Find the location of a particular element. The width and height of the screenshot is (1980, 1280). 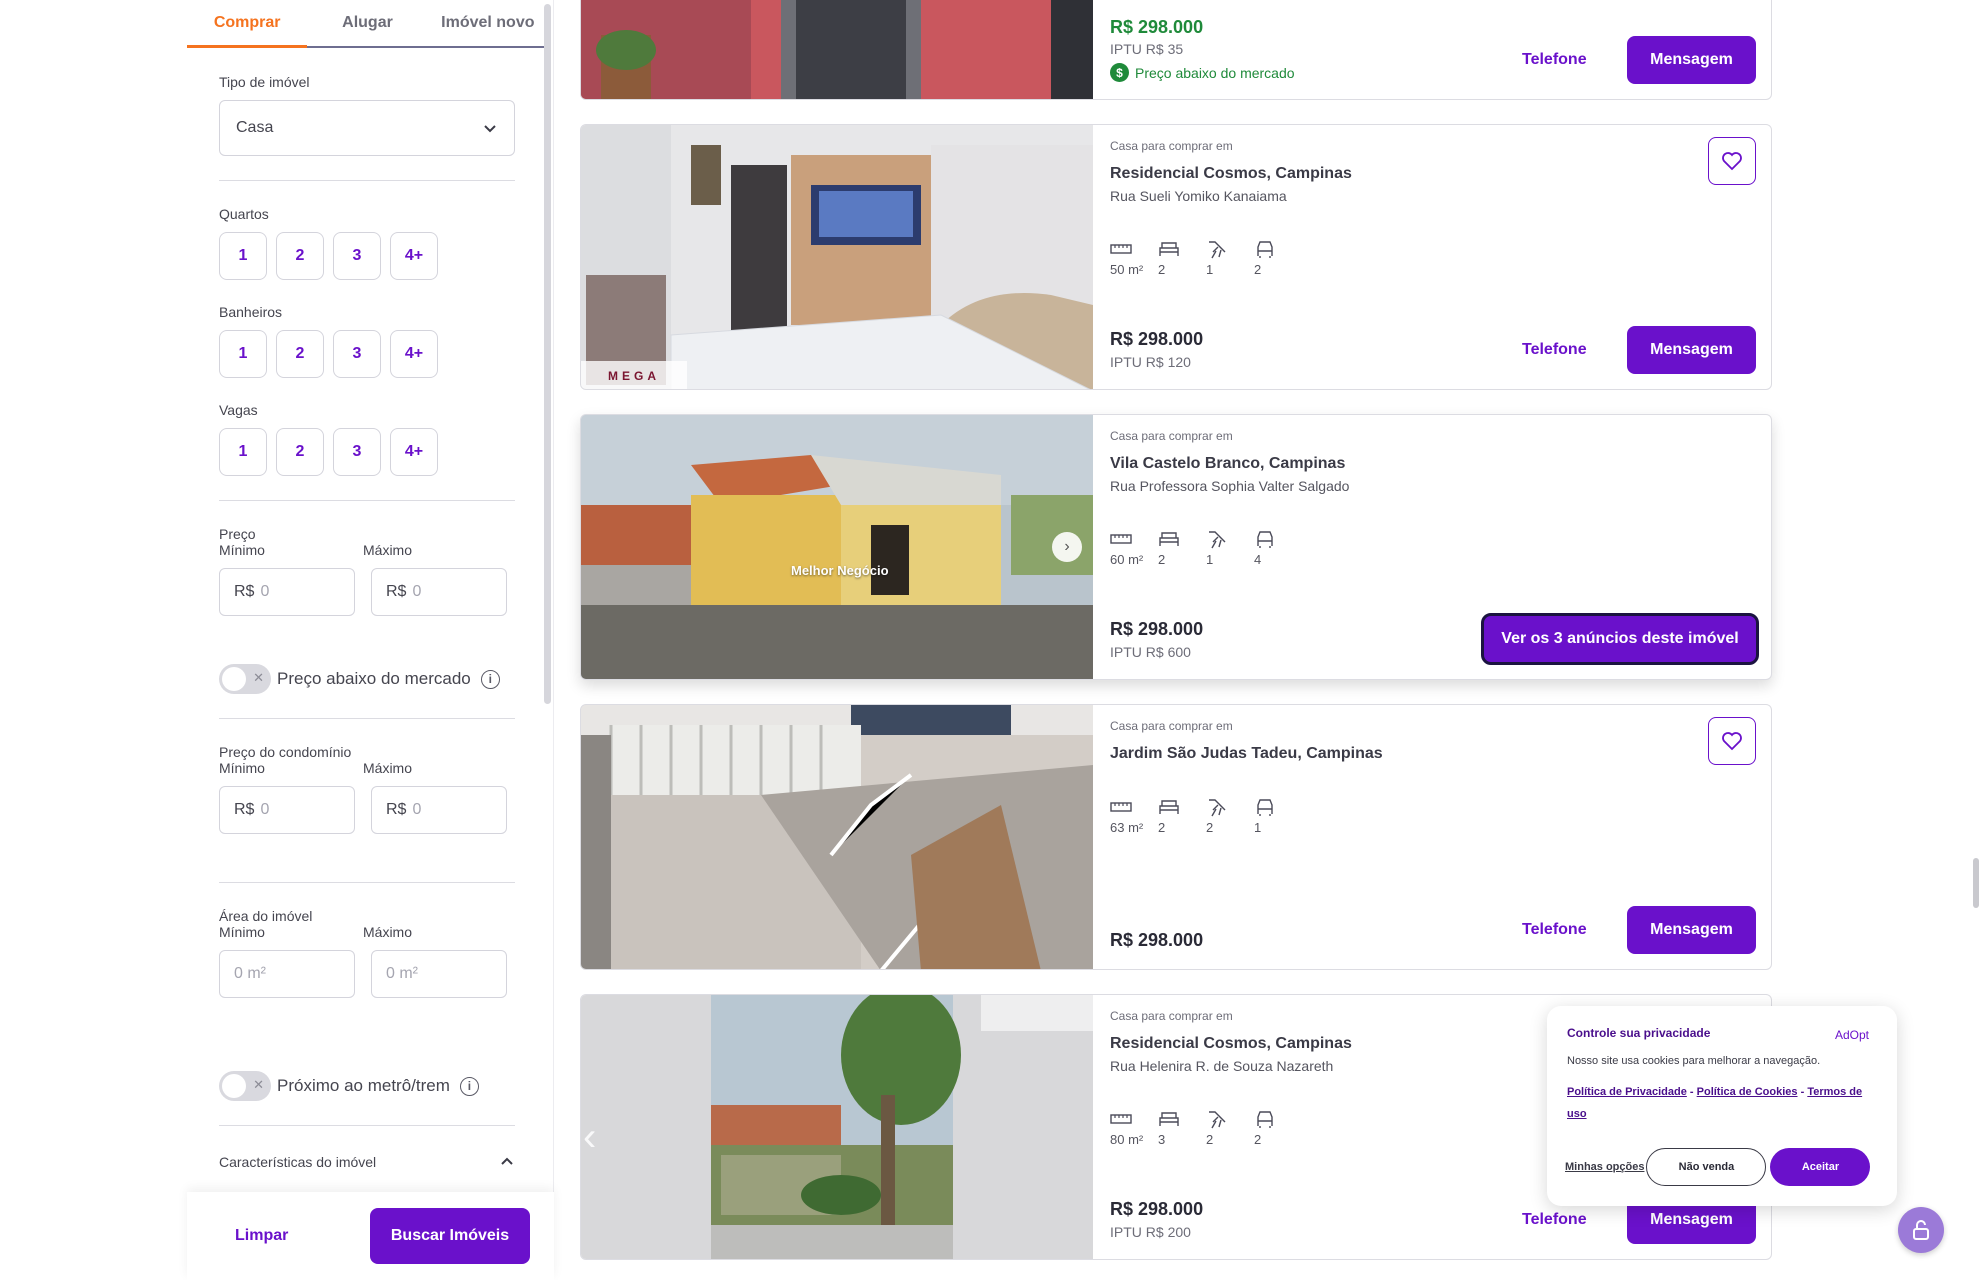

parking-amenity: 2 is located at coordinates (1278, 258).